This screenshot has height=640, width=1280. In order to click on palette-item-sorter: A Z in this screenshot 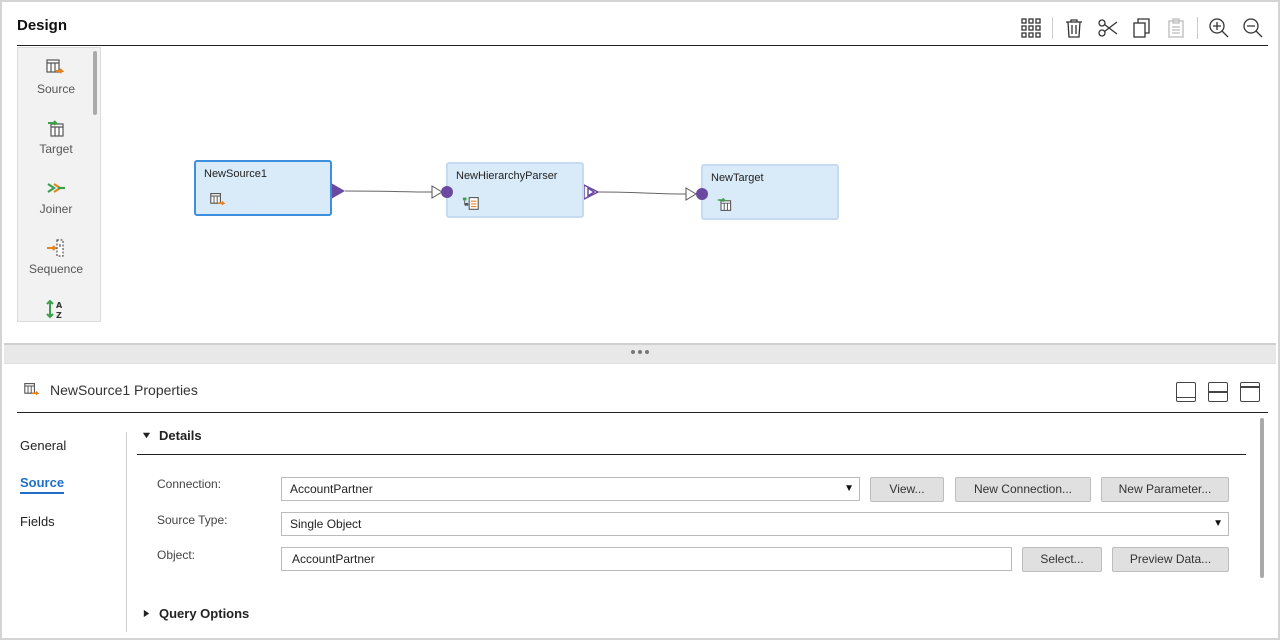, I will do `click(56, 309)`.